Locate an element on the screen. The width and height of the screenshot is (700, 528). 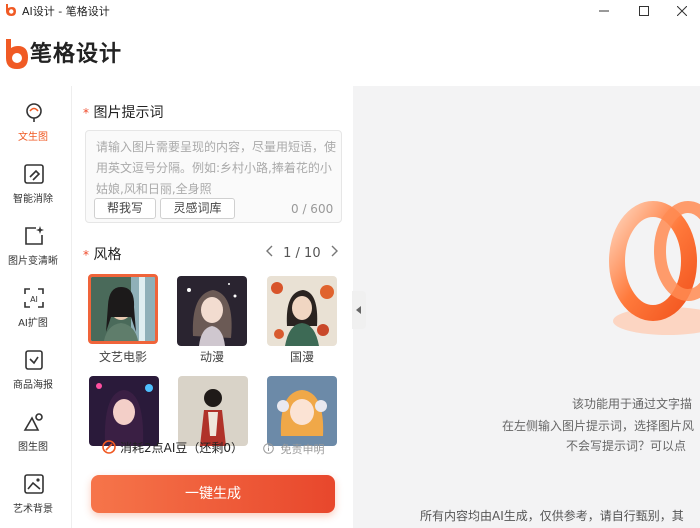
title-bar: AI设计 - 笔格设计 is located at coordinates (350, 11).